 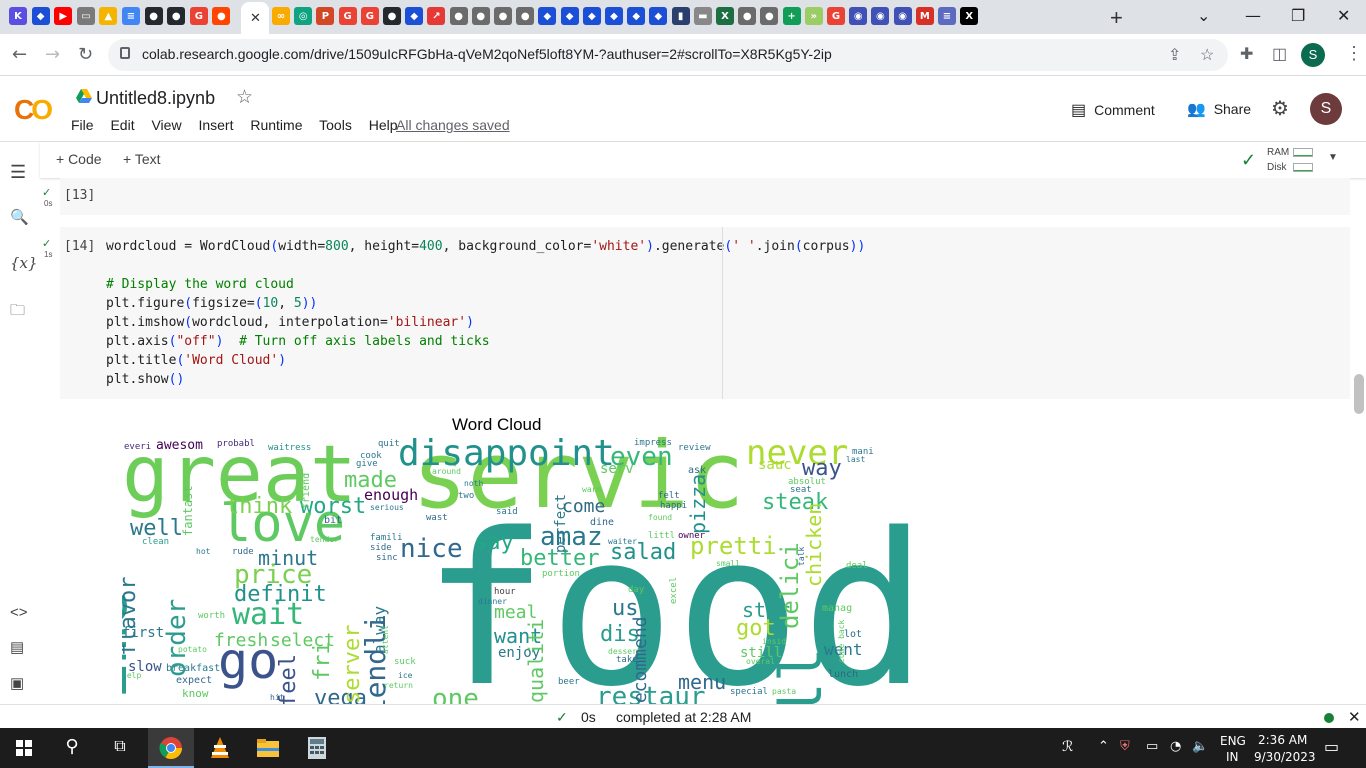 What do you see at coordinates (17, 683) in the screenshot?
I see `terminal-icon: ▣` at bounding box center [17, 683].